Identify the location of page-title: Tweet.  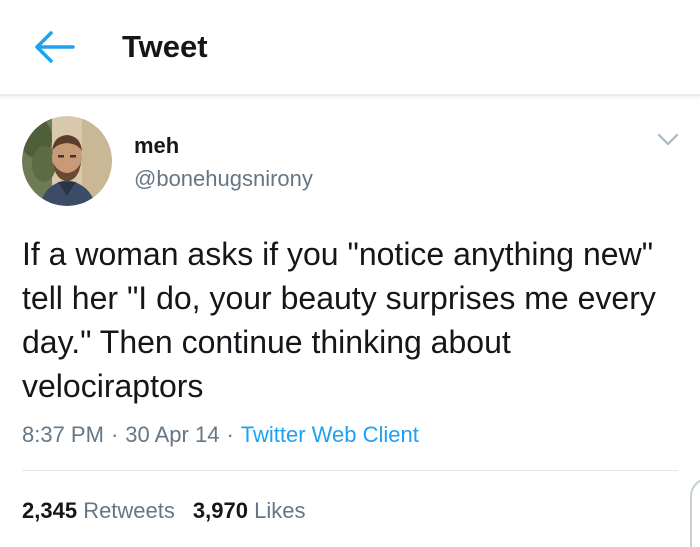
(165, 46).